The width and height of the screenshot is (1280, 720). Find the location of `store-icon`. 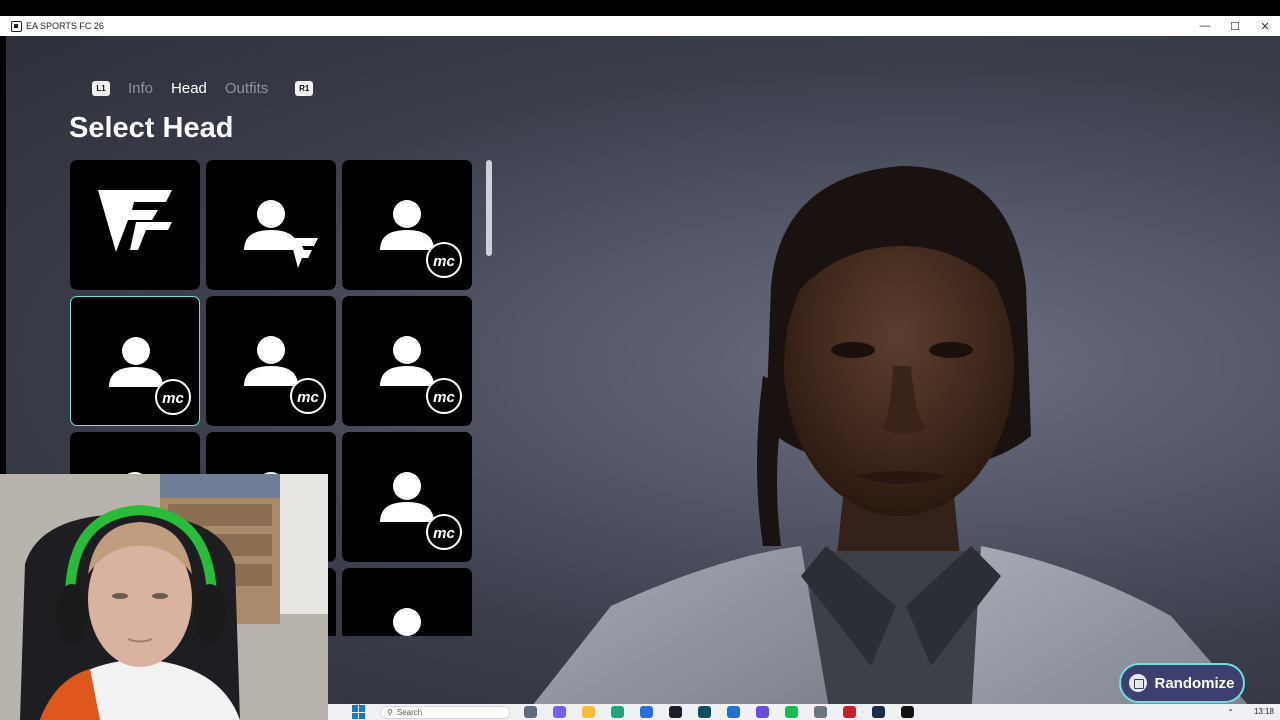

store-icon is located at coordinates (646, 712).